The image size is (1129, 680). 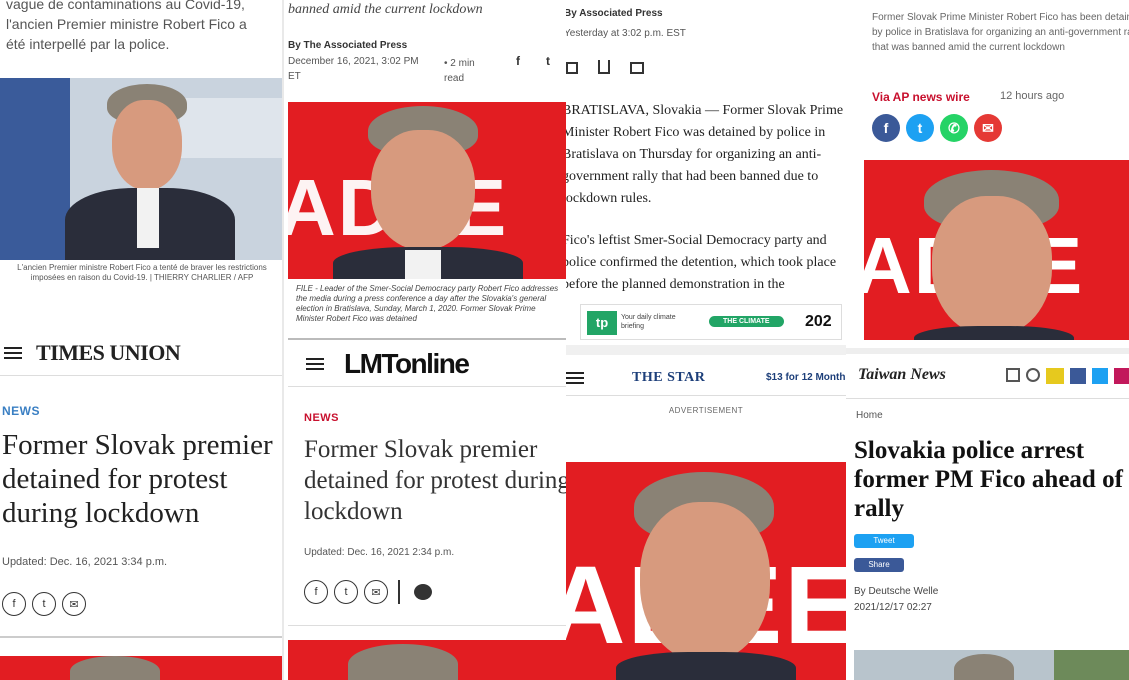 What do you see at coordinates (648, 322) in the screenshot?
I see `ad-text: Your daily climate briefing` at bounding box center [648, 322].